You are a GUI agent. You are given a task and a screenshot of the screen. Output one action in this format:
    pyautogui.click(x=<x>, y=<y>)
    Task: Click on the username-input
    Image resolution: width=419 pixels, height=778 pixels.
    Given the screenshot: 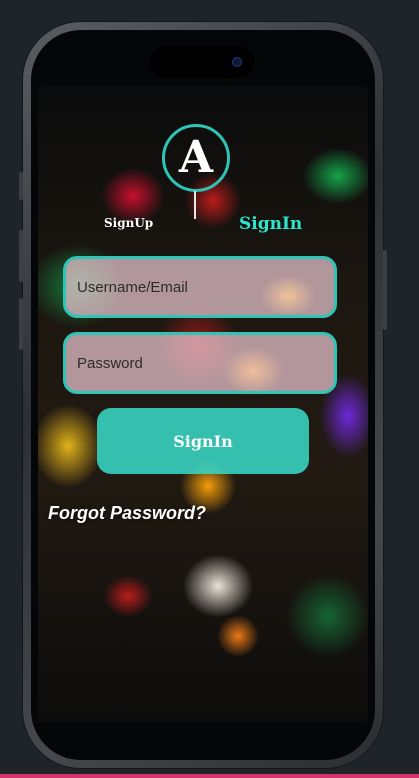 What is the action you would take?
    pyautogui.click(x=204, y=287)
    